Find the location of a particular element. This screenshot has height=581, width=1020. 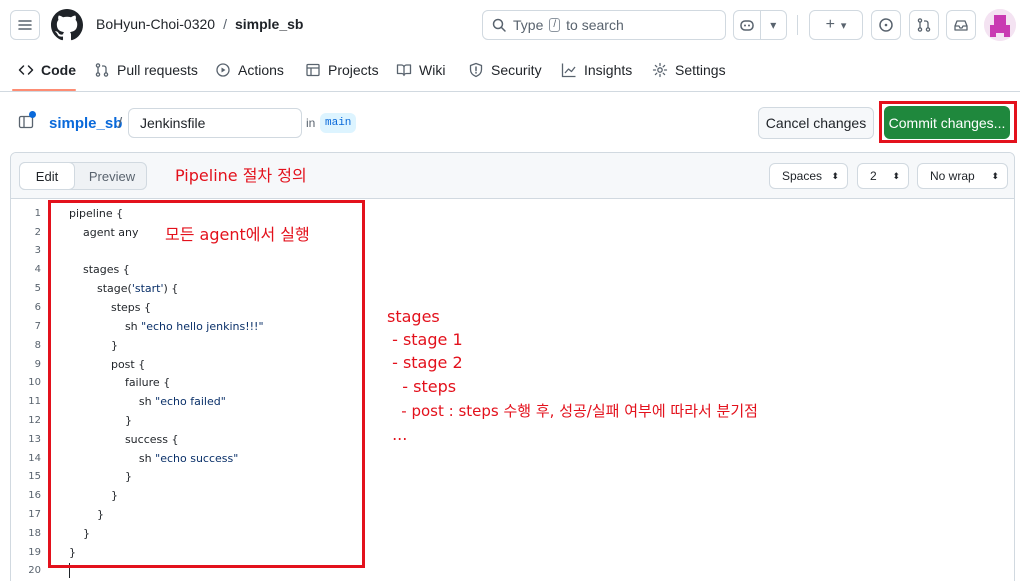

line-number: 7 is located at coordinates (37, 326).